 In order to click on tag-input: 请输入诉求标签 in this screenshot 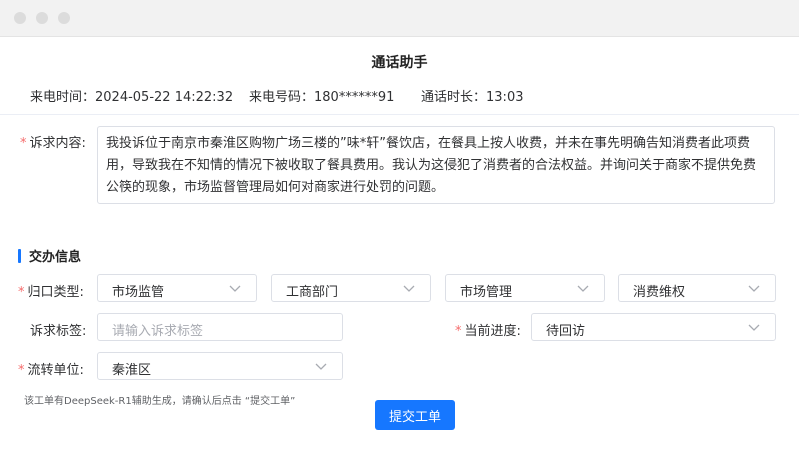, I will do `click(220, 327)`.